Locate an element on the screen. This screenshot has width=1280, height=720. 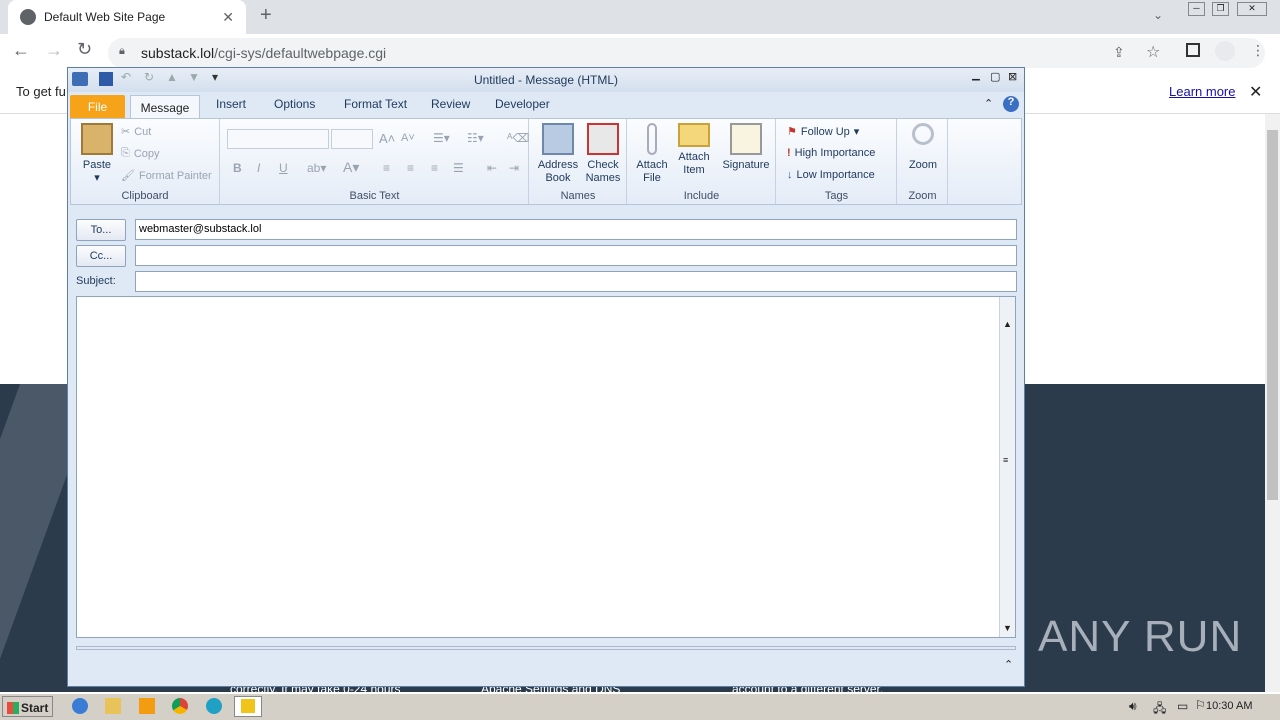
outlook-taskbar-icon is located at coordinates (248, 706).